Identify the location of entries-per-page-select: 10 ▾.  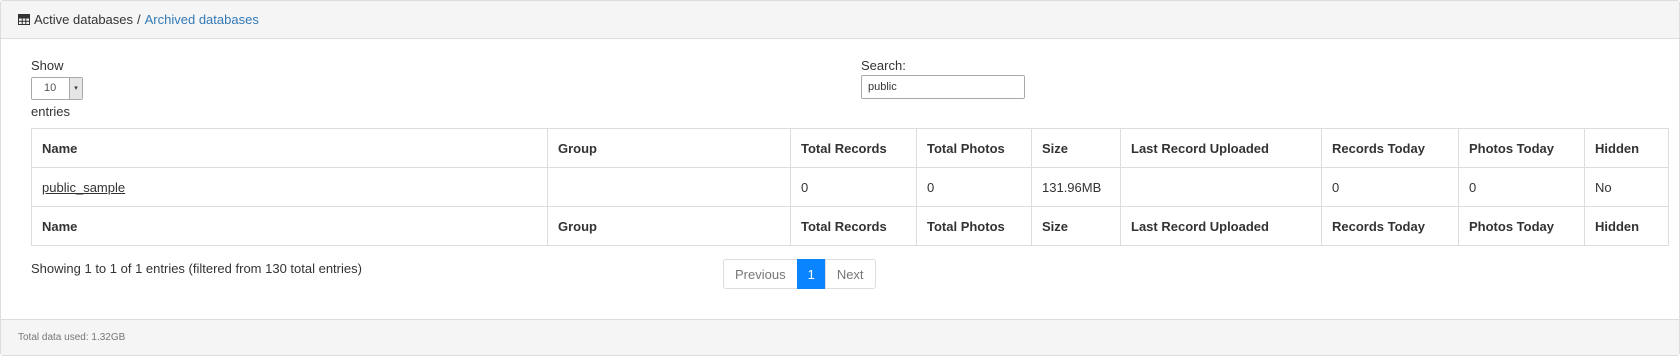
(57, 88).